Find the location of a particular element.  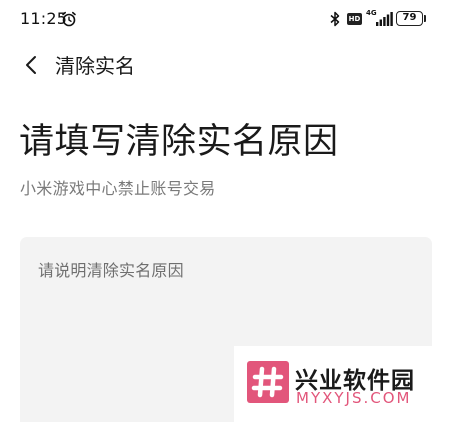

page-title: 请填写清除实名原因 is located at coordinates (179, 142).